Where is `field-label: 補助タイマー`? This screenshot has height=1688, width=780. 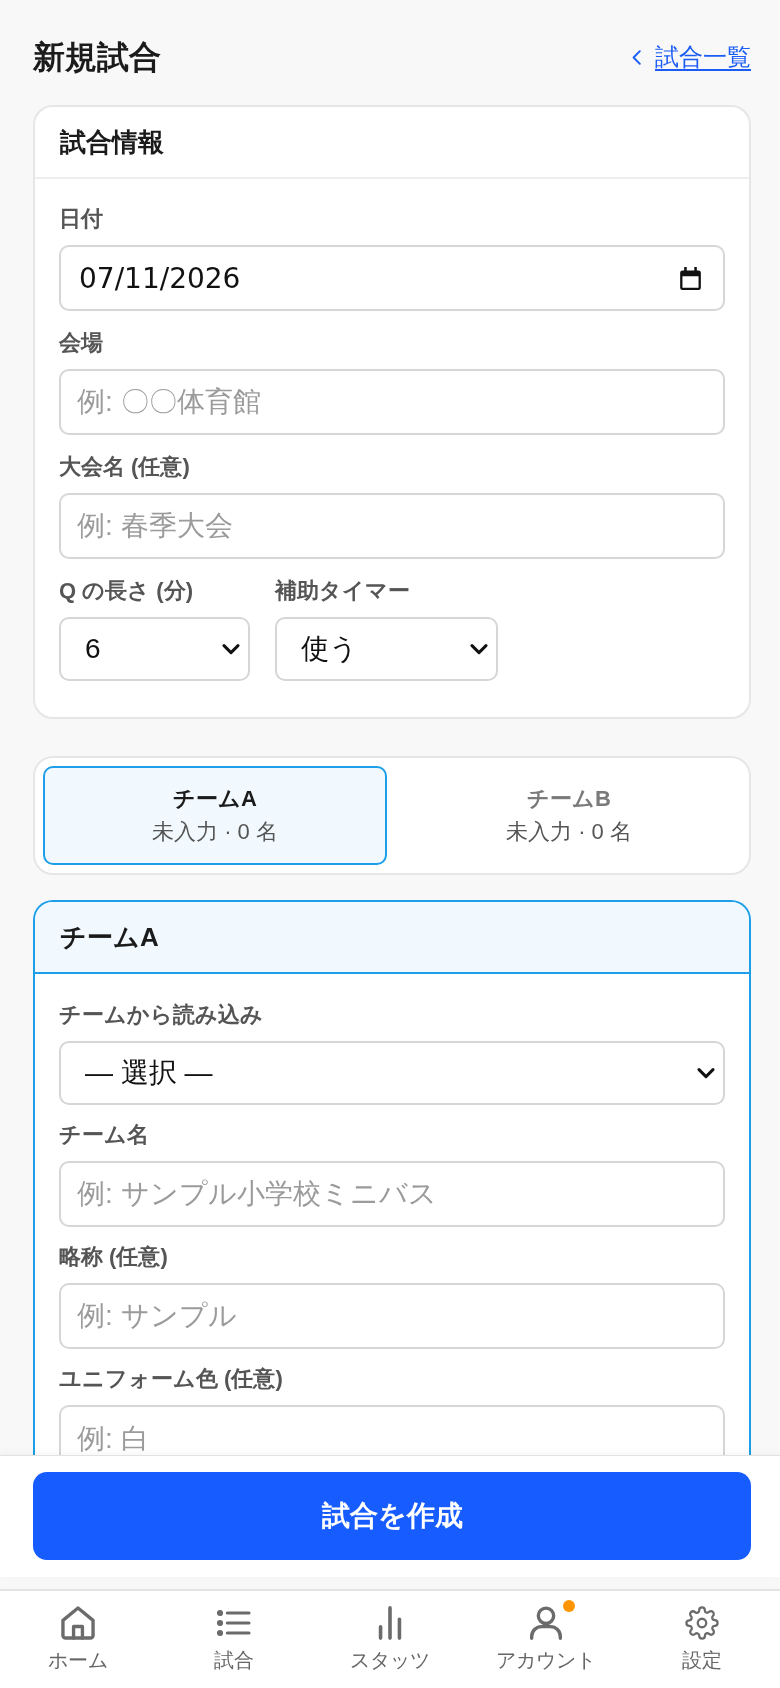 field-label: 補助タイマー is located at coordinates (343, 591).